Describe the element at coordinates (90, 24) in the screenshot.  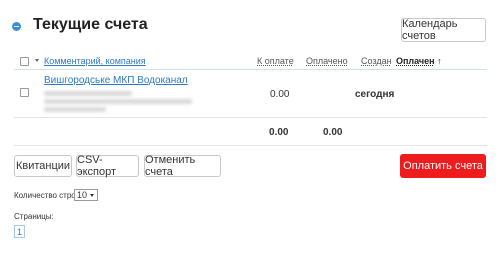
I see `panel-title: Текущие счета` at that location.